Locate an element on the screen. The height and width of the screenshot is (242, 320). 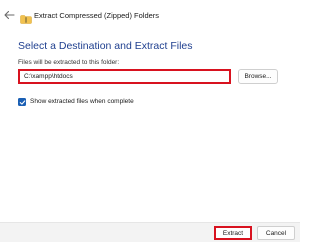
page-heading: Select a Destination and Extract Files is located at coordinates (105, 46).